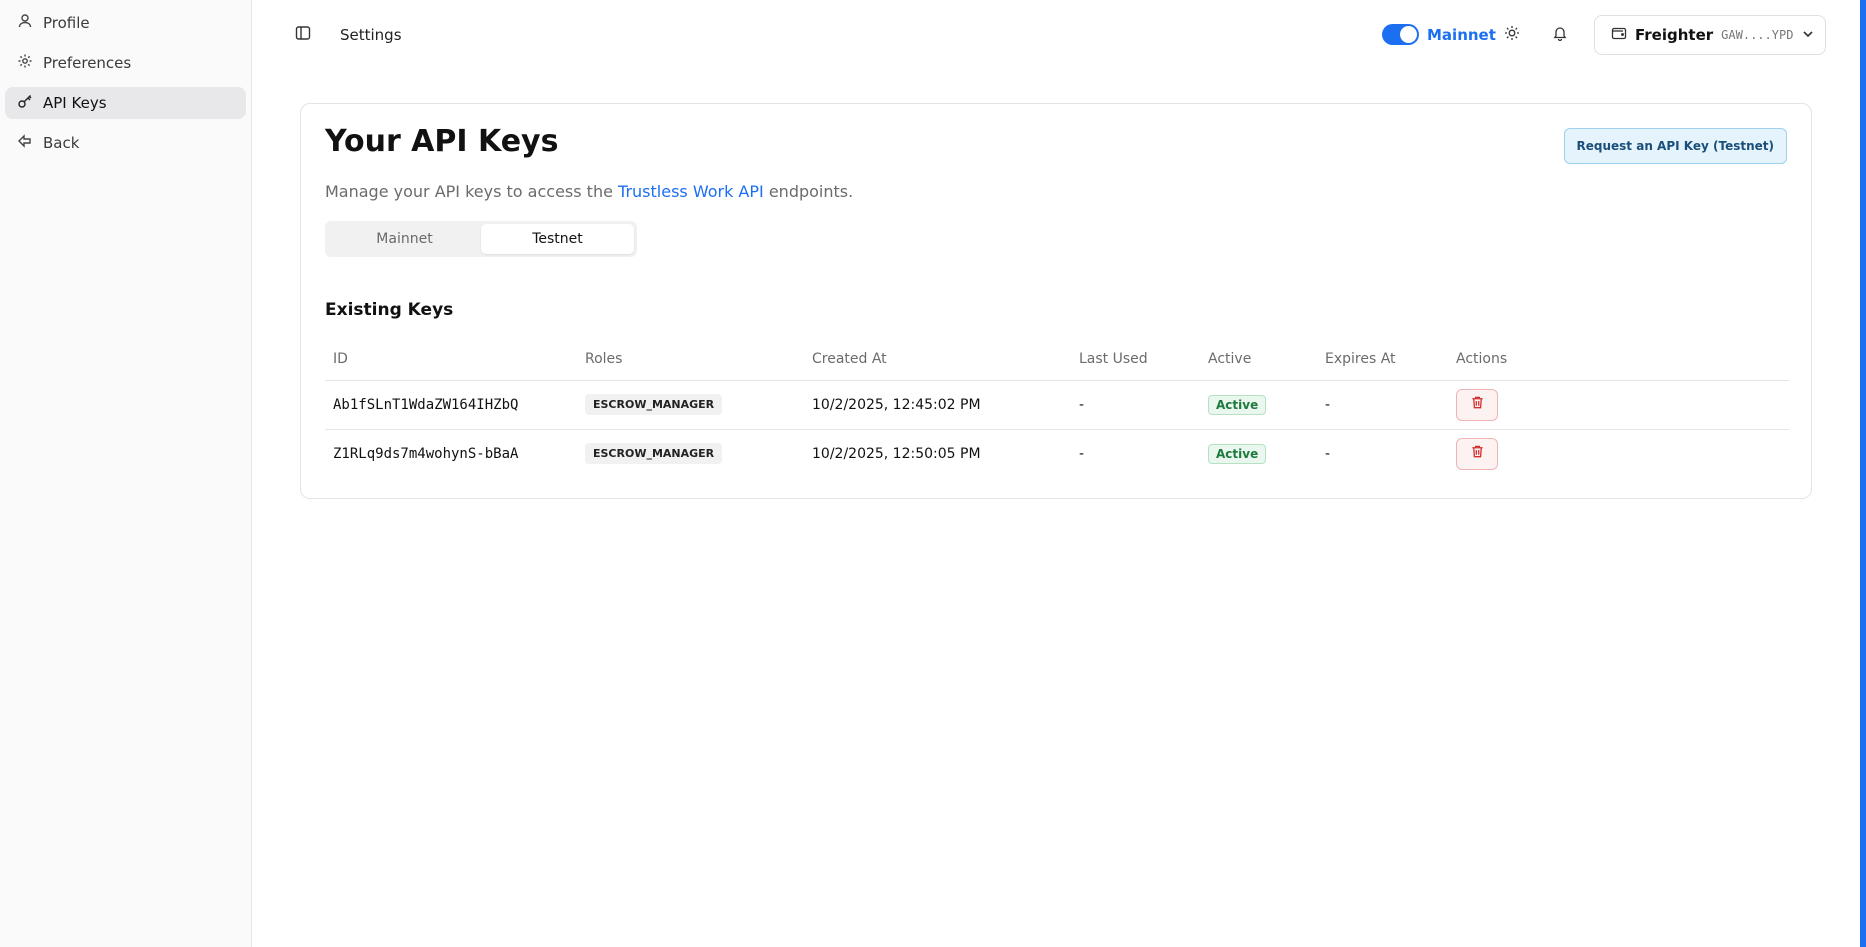  What do you see at coordinates (451, 359) in the screenshot?
I see `column-header-id: ID` at bounding box center [451, 359].